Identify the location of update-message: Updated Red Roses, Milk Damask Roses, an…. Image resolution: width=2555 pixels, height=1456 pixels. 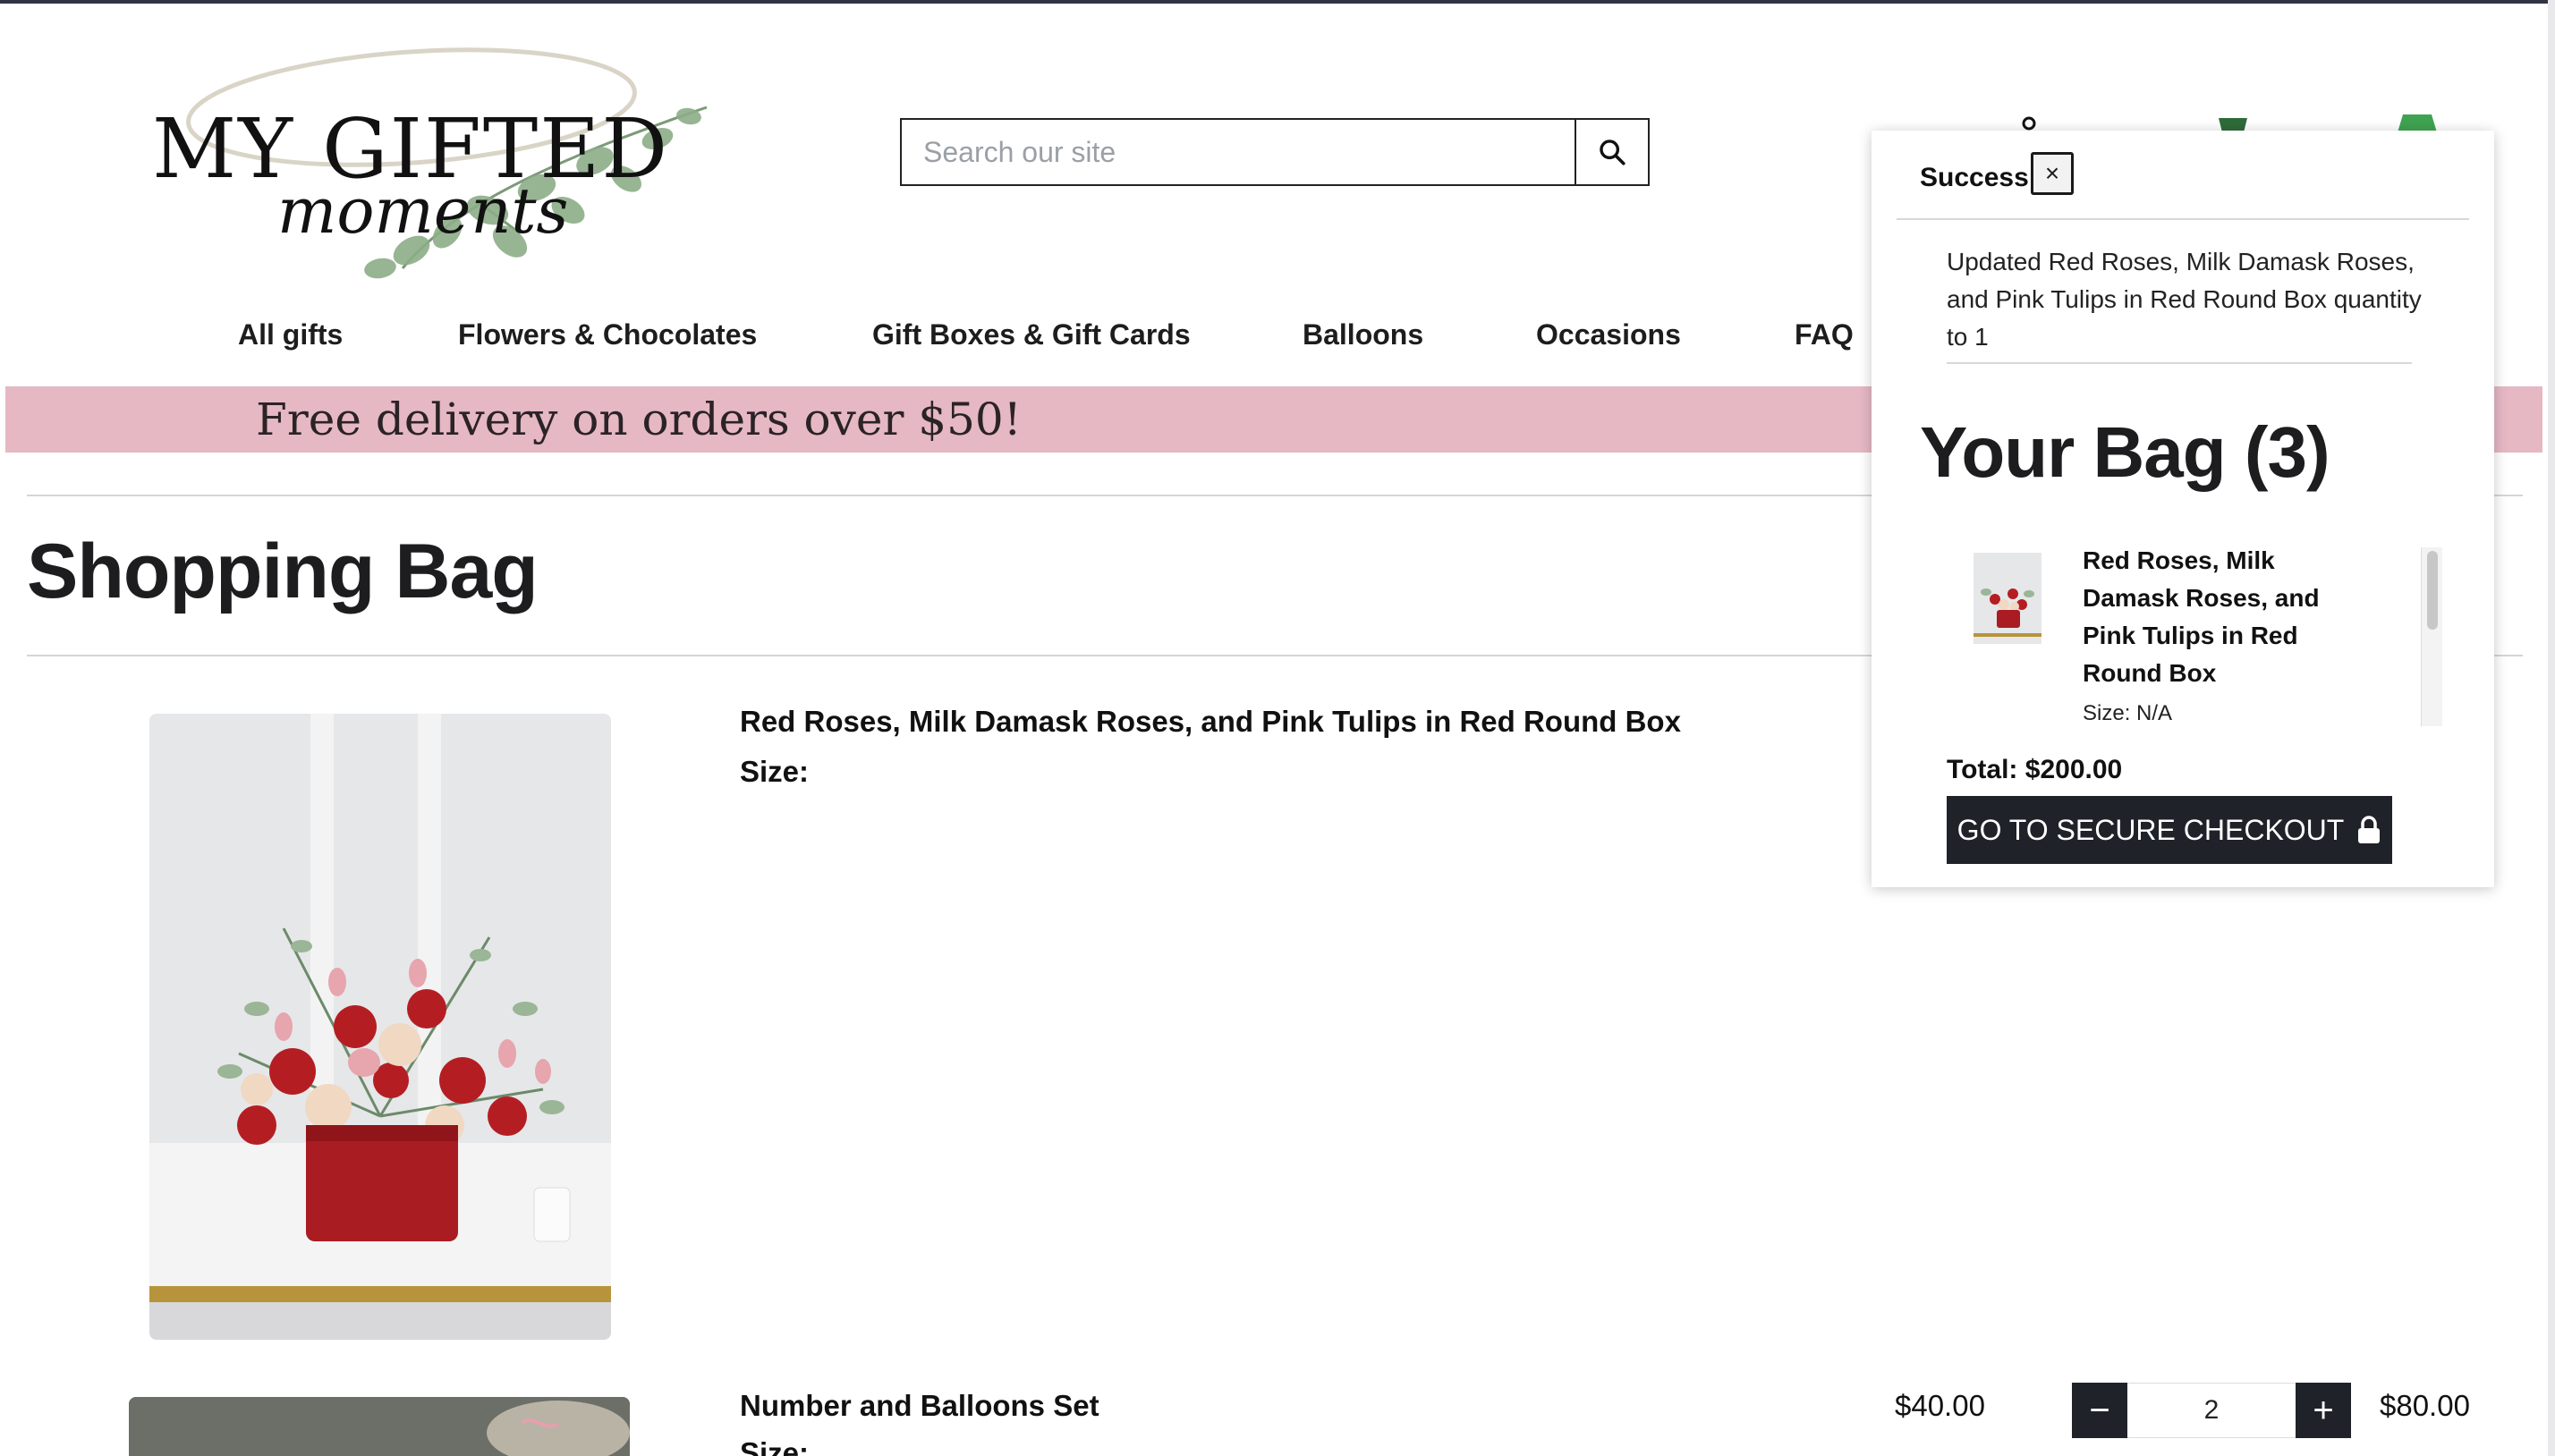
(2185, 299).